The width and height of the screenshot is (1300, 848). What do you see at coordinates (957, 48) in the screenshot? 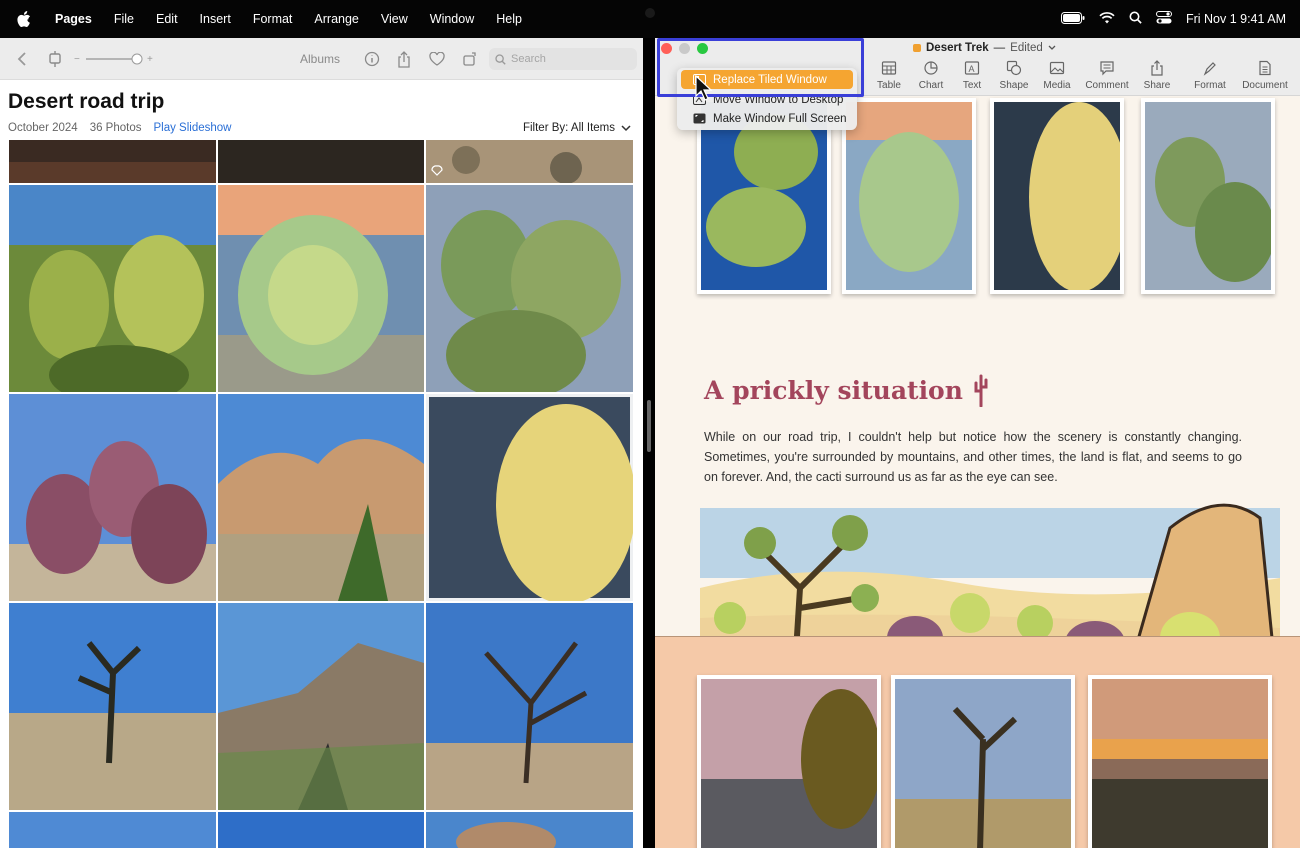
I see `document-name: Desert Trek` at bounding box center [957, 48].